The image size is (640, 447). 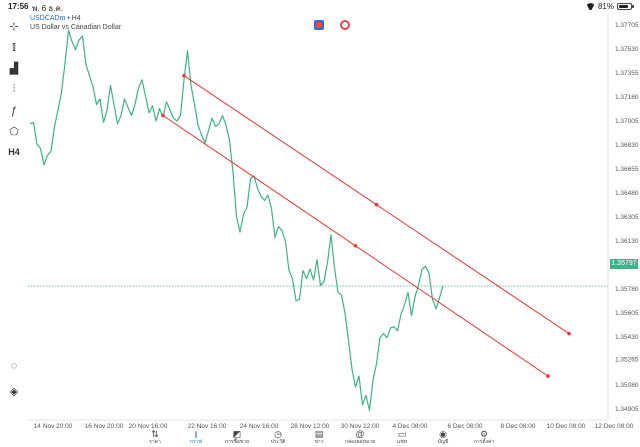 What do you see at coordinates (614, 426) in the screenshot?
I see `x-tick-label: 12 Dec 08:00` at bounding box center [614, 426].